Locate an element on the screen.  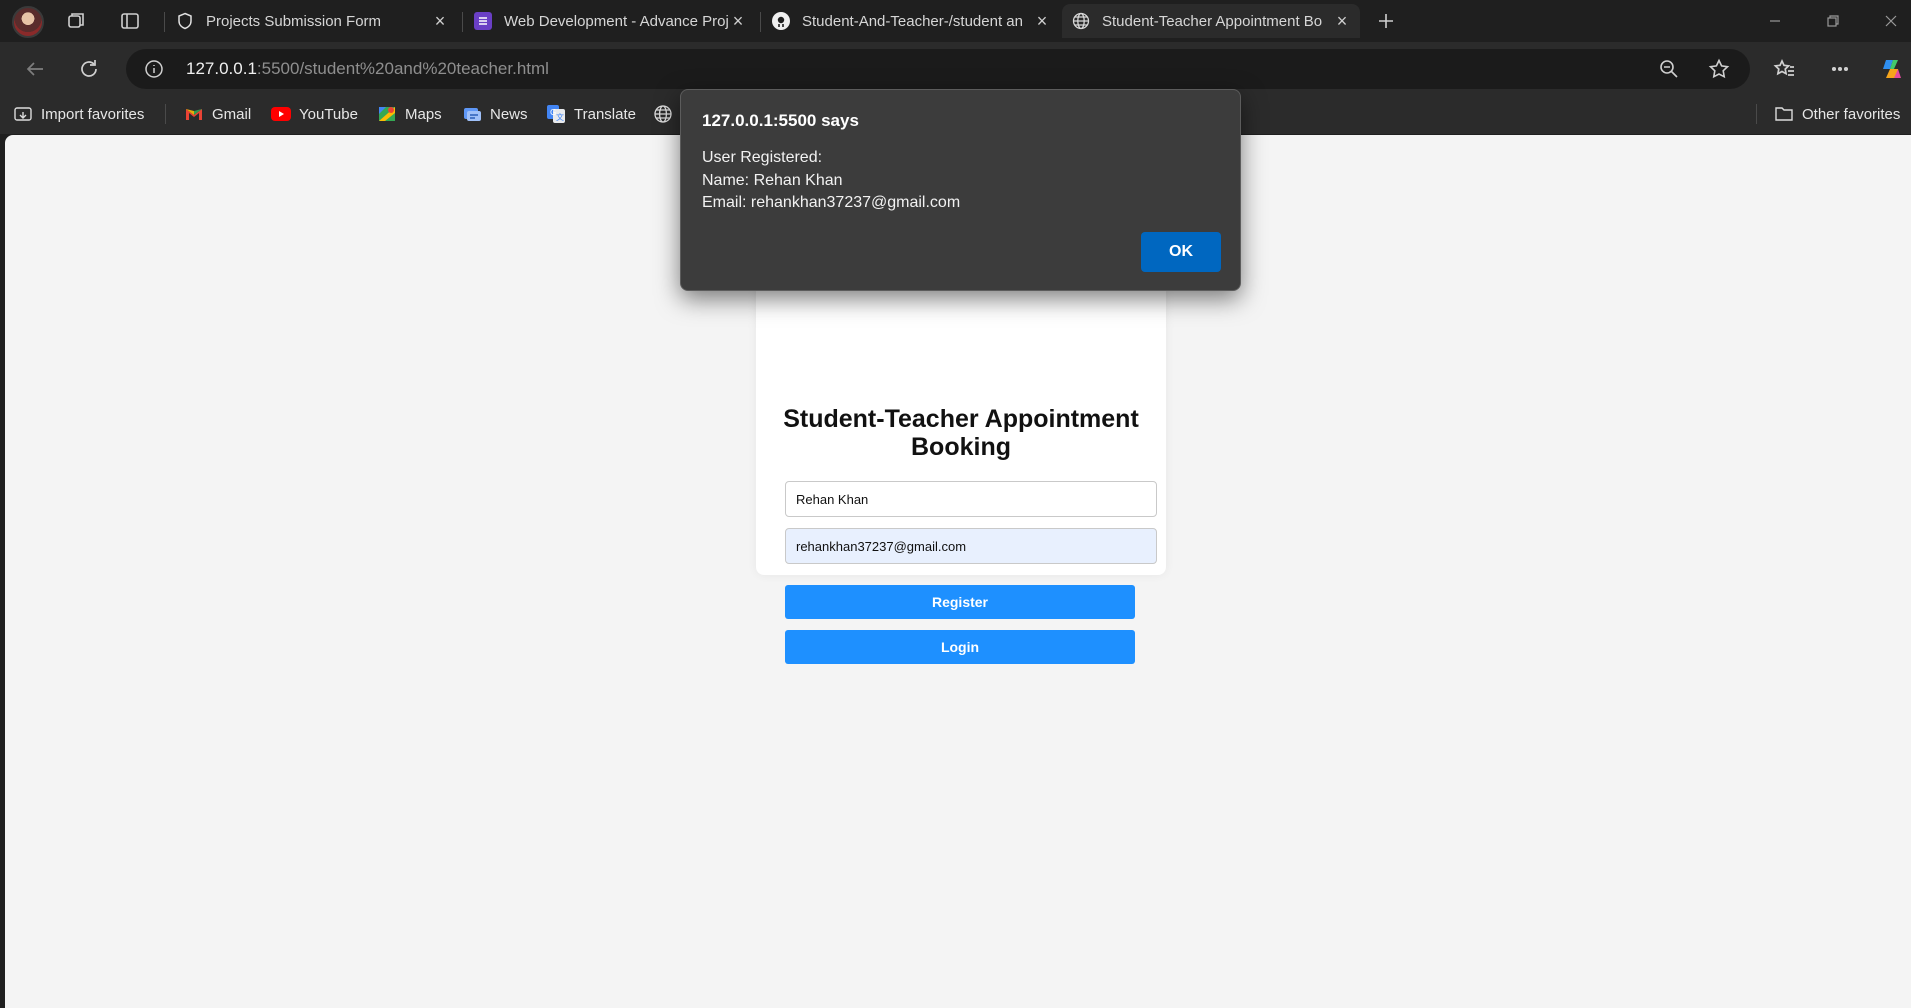
fav-news: News is located at coordinates (495, 114).